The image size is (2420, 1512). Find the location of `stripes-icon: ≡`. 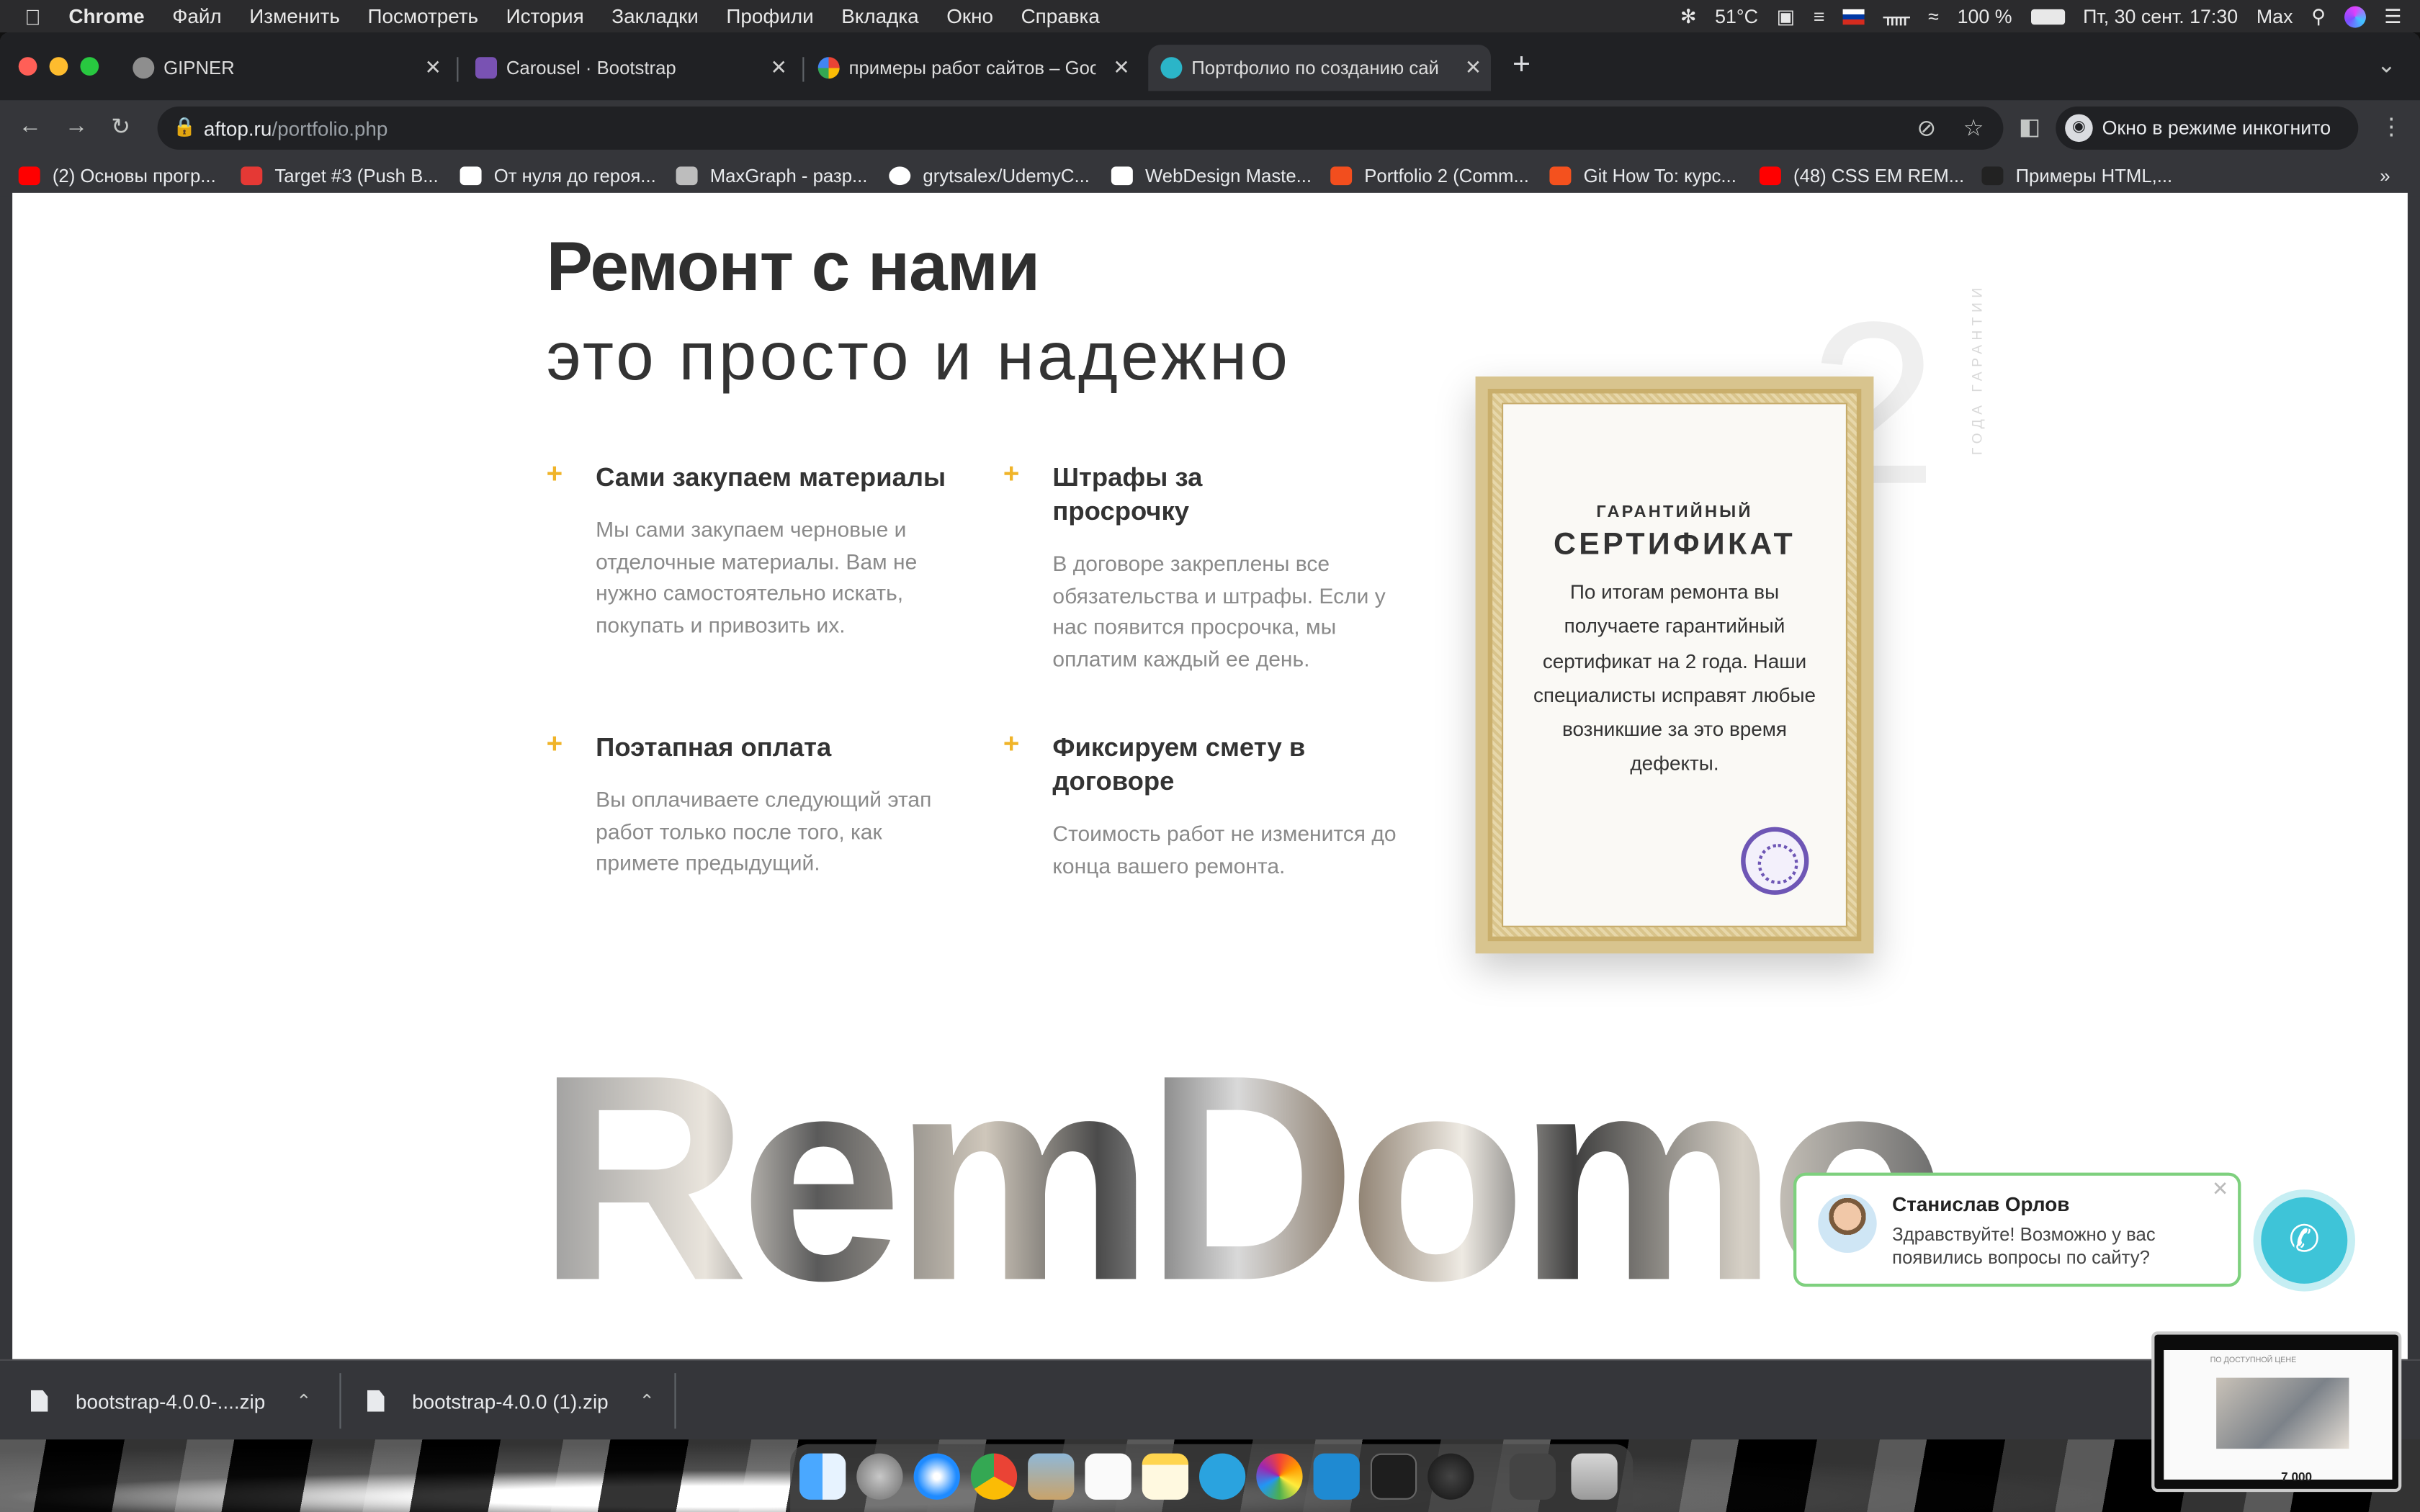

stripes-icon: ≡ is located at coordinates (1820, 16).